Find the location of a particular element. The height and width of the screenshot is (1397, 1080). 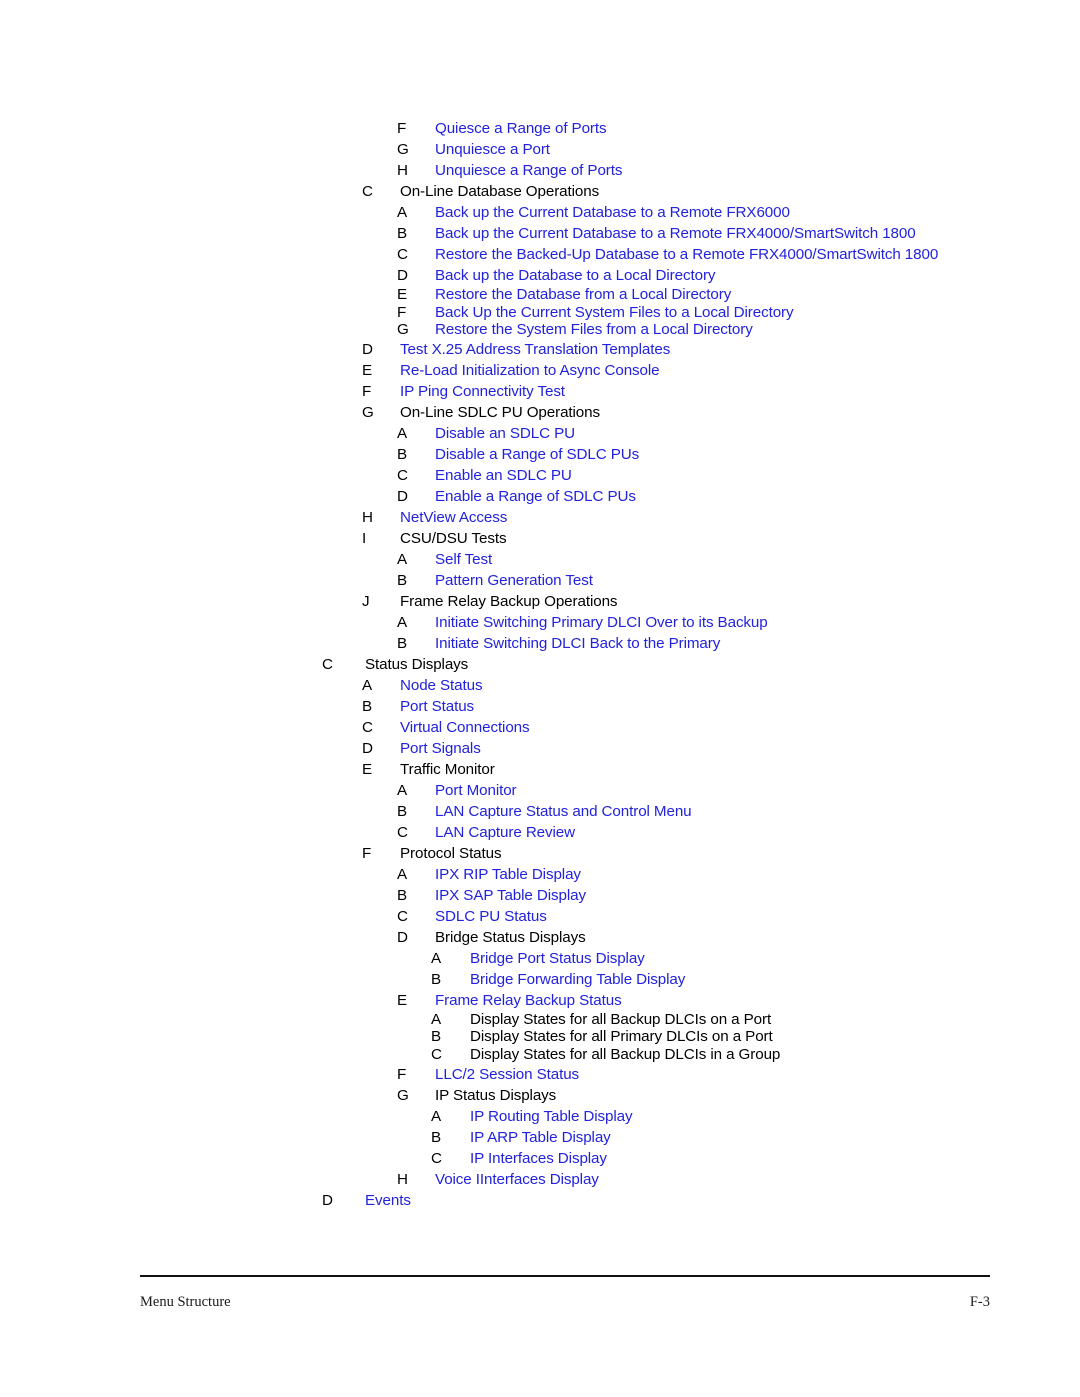

toc-entry-label: Voice IInterfaces Display is located at coordinates (517, 1179).